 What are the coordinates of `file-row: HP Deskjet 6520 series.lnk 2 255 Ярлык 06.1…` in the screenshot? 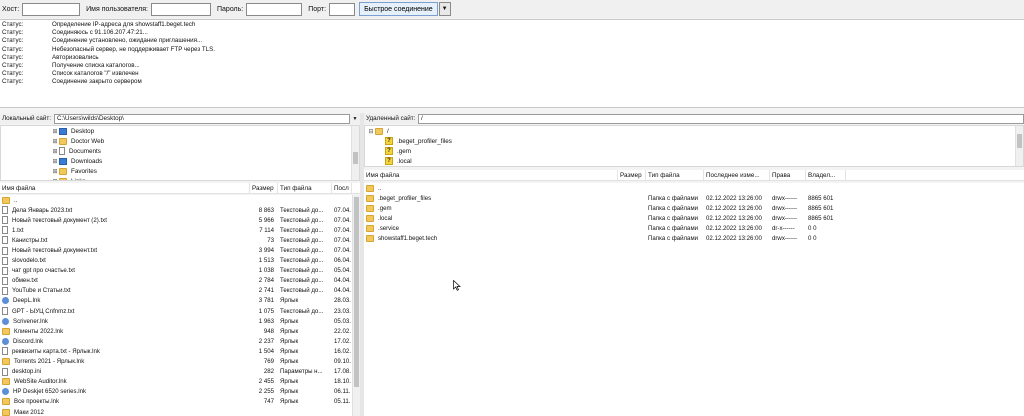 It's located at (180, 392).